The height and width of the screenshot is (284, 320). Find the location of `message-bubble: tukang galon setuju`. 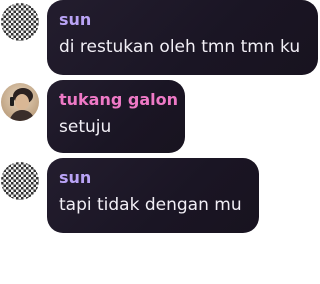

message-bubble: tukang galon setuju is located at coordinates (116, 116).